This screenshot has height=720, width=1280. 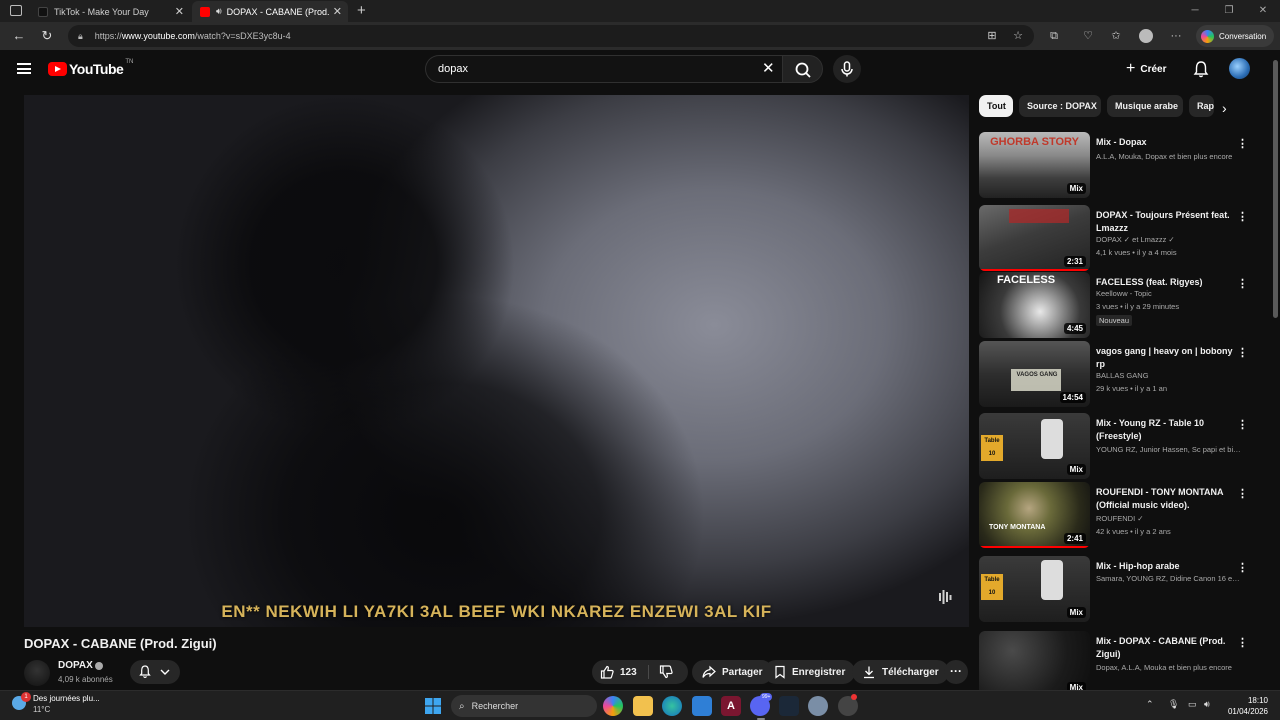 What do you see at coordinates (1060, 106) in the screenshot?
I see `chip-source-dopax: Source : DOPAX` at bounding box center [1060, 106].